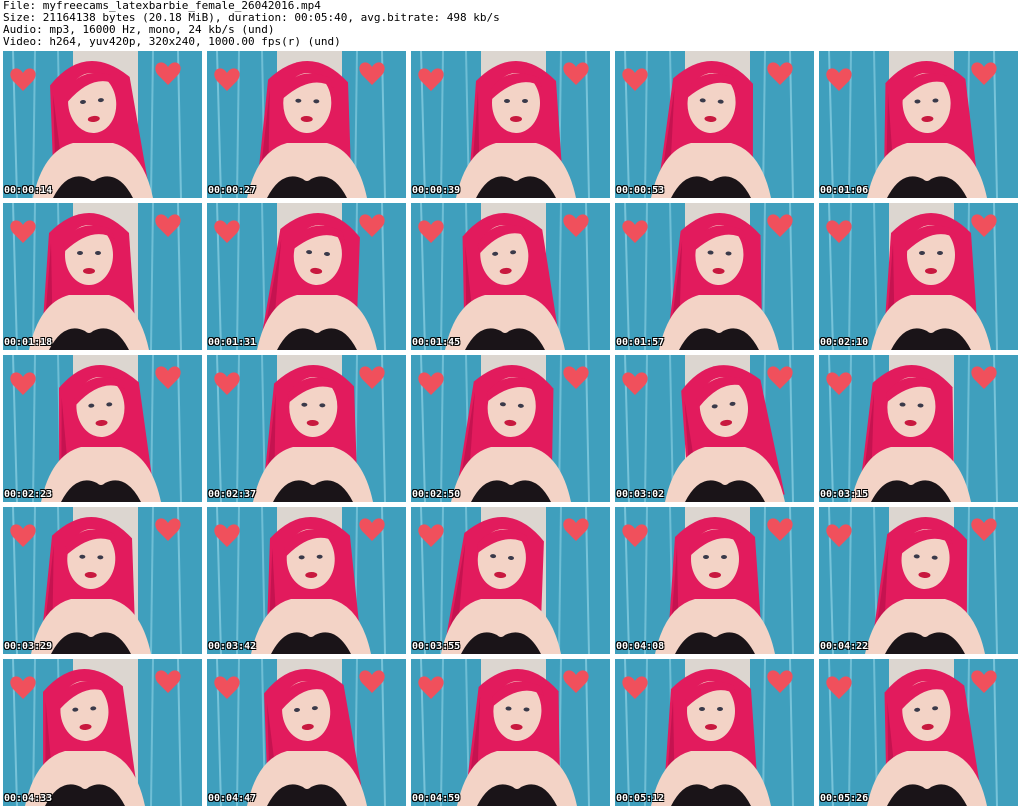 This screenshot has width=1024, height=811. Describe the element at coordinates (640, 342) in the screenshot. I see `thumbnail-timestamp: 00:01:57` at that location.